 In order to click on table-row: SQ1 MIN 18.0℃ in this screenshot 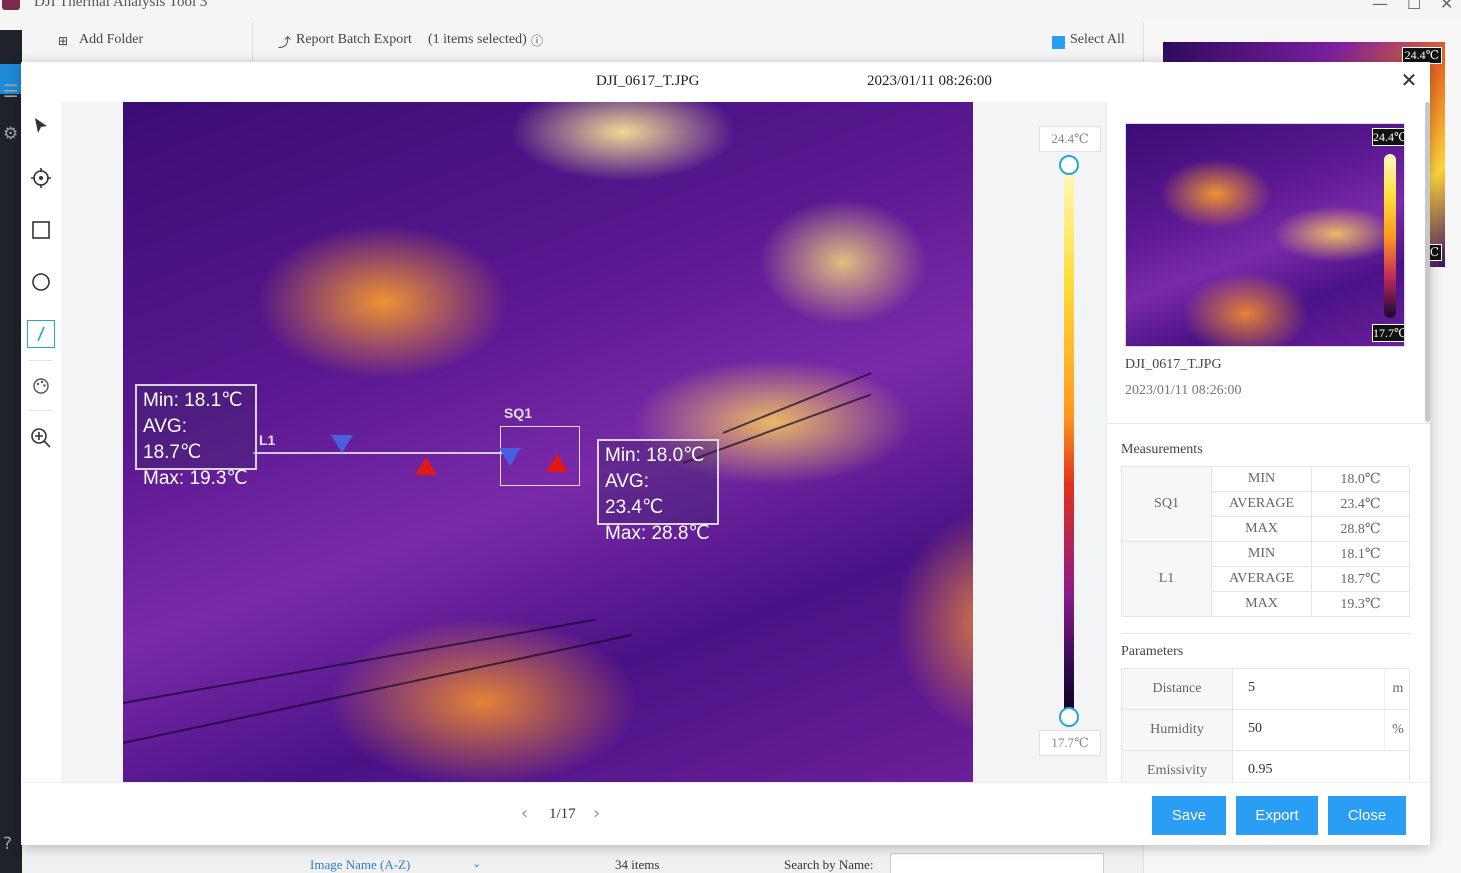, I will do `click(1265, 504)`.